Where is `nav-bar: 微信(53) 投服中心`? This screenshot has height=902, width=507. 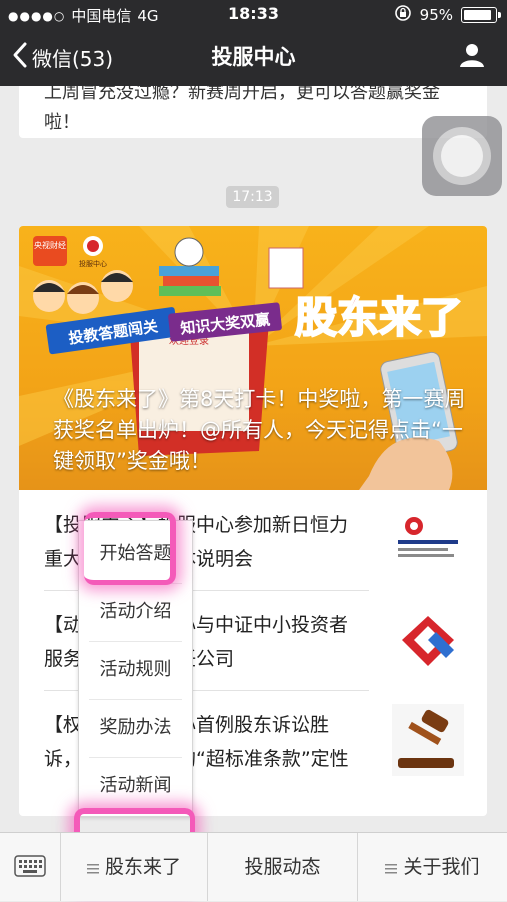 nav-bar: 微信(53) 投服中心 is located at coordinates (253, 57).